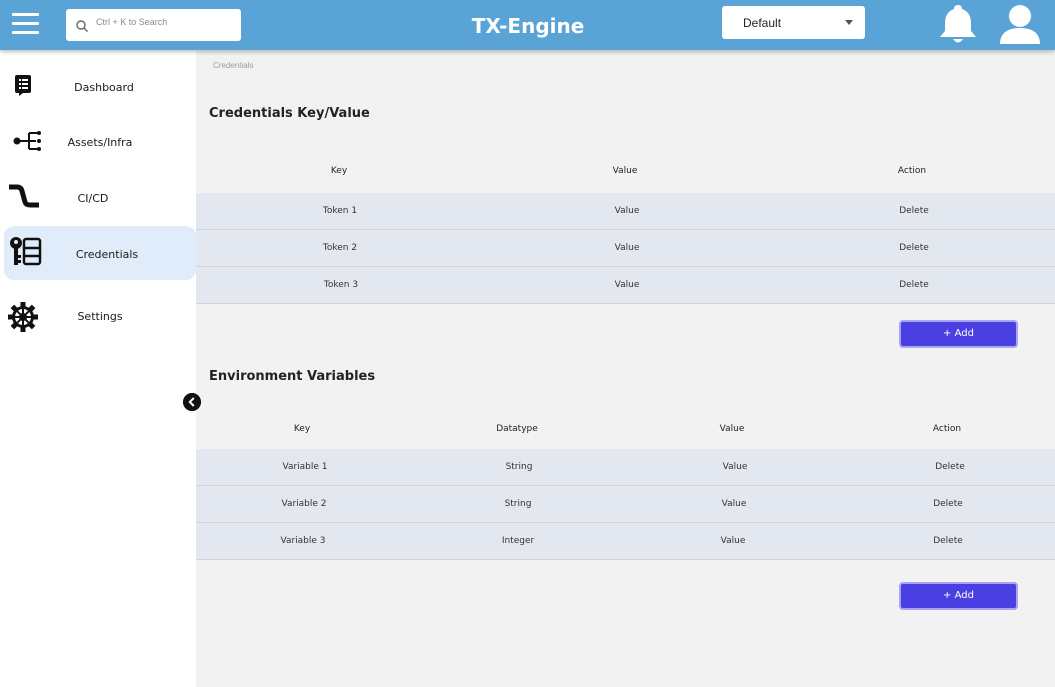 The height and width of the screenshot is (687, 1055). What do you see at coordinates (23, 85) in the screenshot?
I see `document-list-icon` at bounding box center [23, 85].